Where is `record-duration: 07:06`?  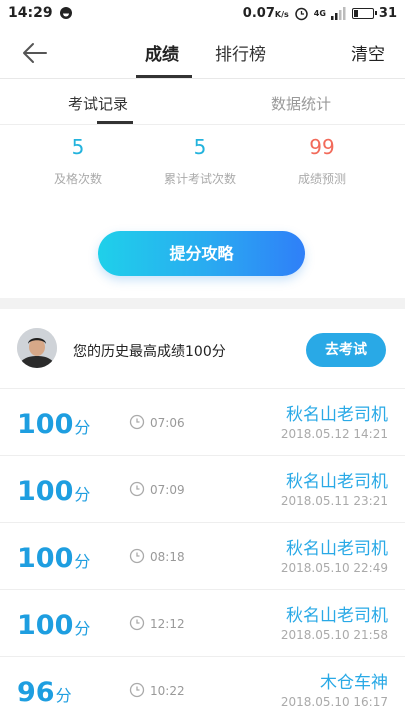 record-duration: 07:06 is located at coordinates (167, 423).